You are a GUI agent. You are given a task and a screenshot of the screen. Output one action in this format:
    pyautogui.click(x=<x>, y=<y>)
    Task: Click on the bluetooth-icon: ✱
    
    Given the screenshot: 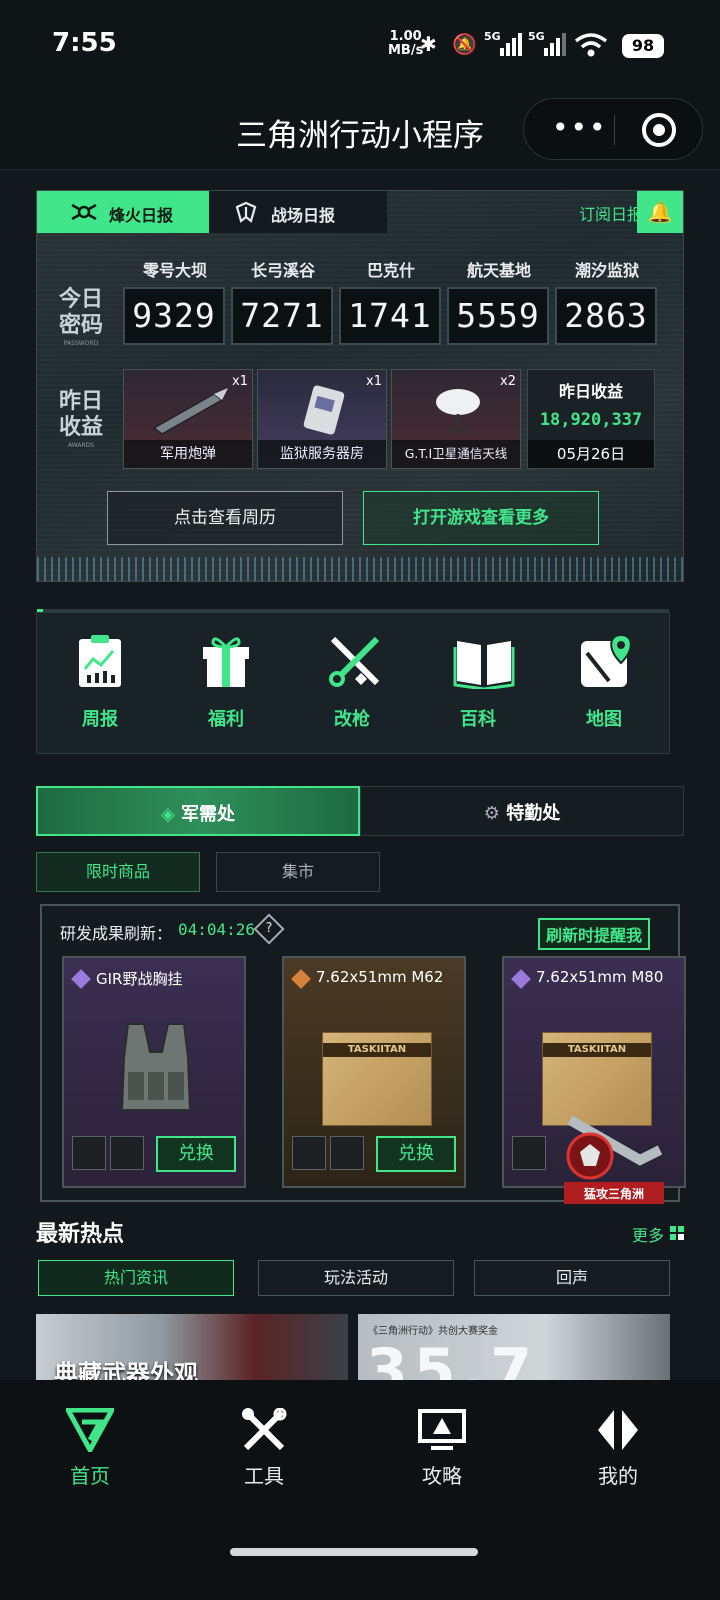 What is the action you would take?
    pyautogui.click(x=428, y=44)
    